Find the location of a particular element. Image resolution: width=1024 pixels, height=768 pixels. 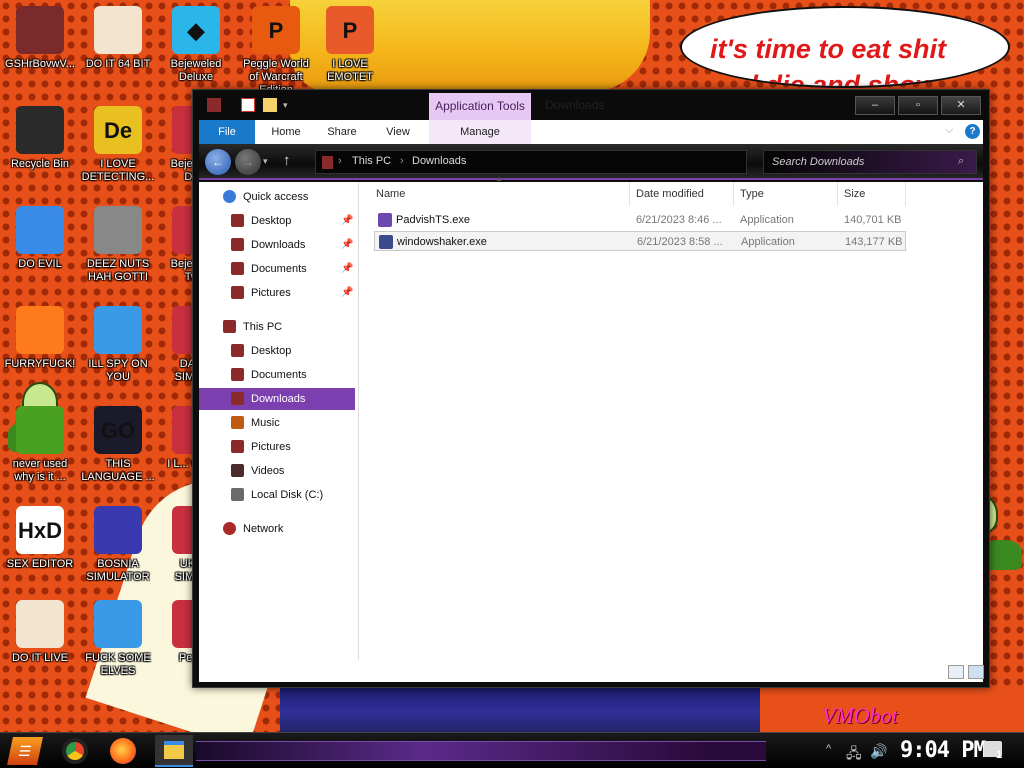

firefox-icon is located at coordinates (123, 751).